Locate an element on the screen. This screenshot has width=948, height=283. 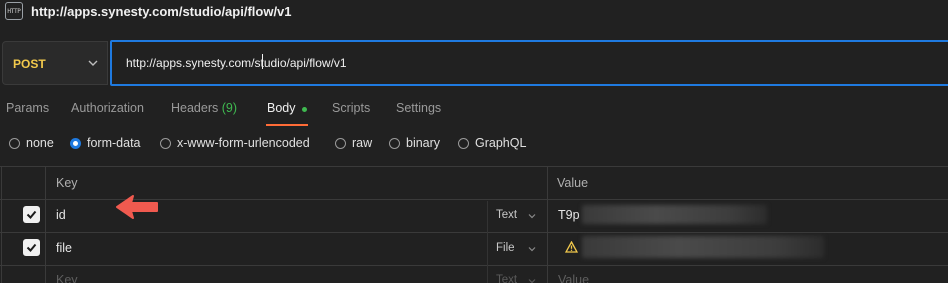
method-label: POST is located at coordinates (29, 64).